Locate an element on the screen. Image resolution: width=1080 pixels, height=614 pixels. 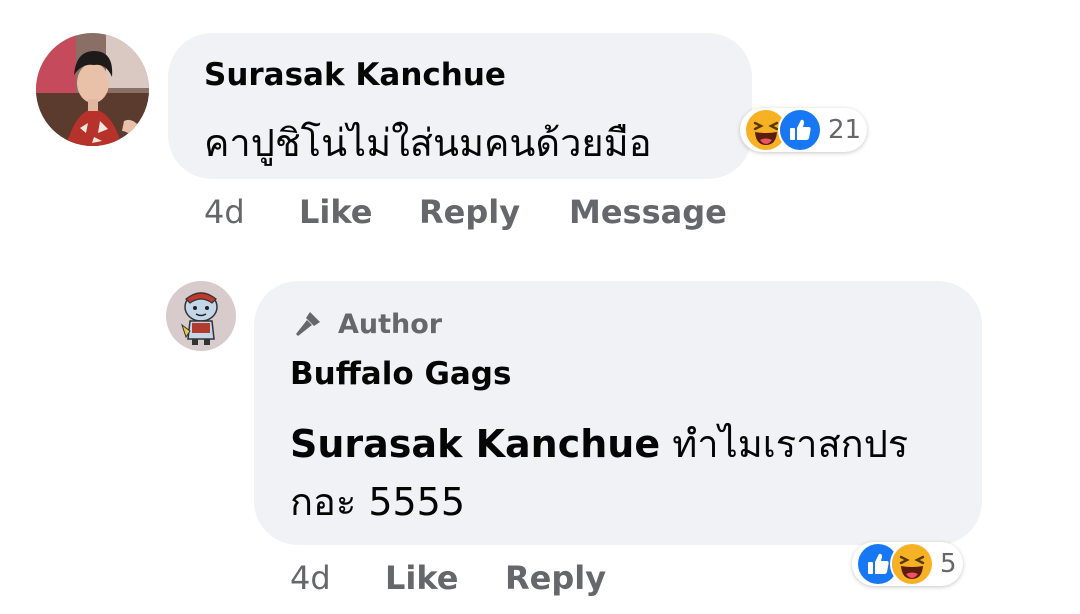
message-button: Message is located at coordinates (648, 212).